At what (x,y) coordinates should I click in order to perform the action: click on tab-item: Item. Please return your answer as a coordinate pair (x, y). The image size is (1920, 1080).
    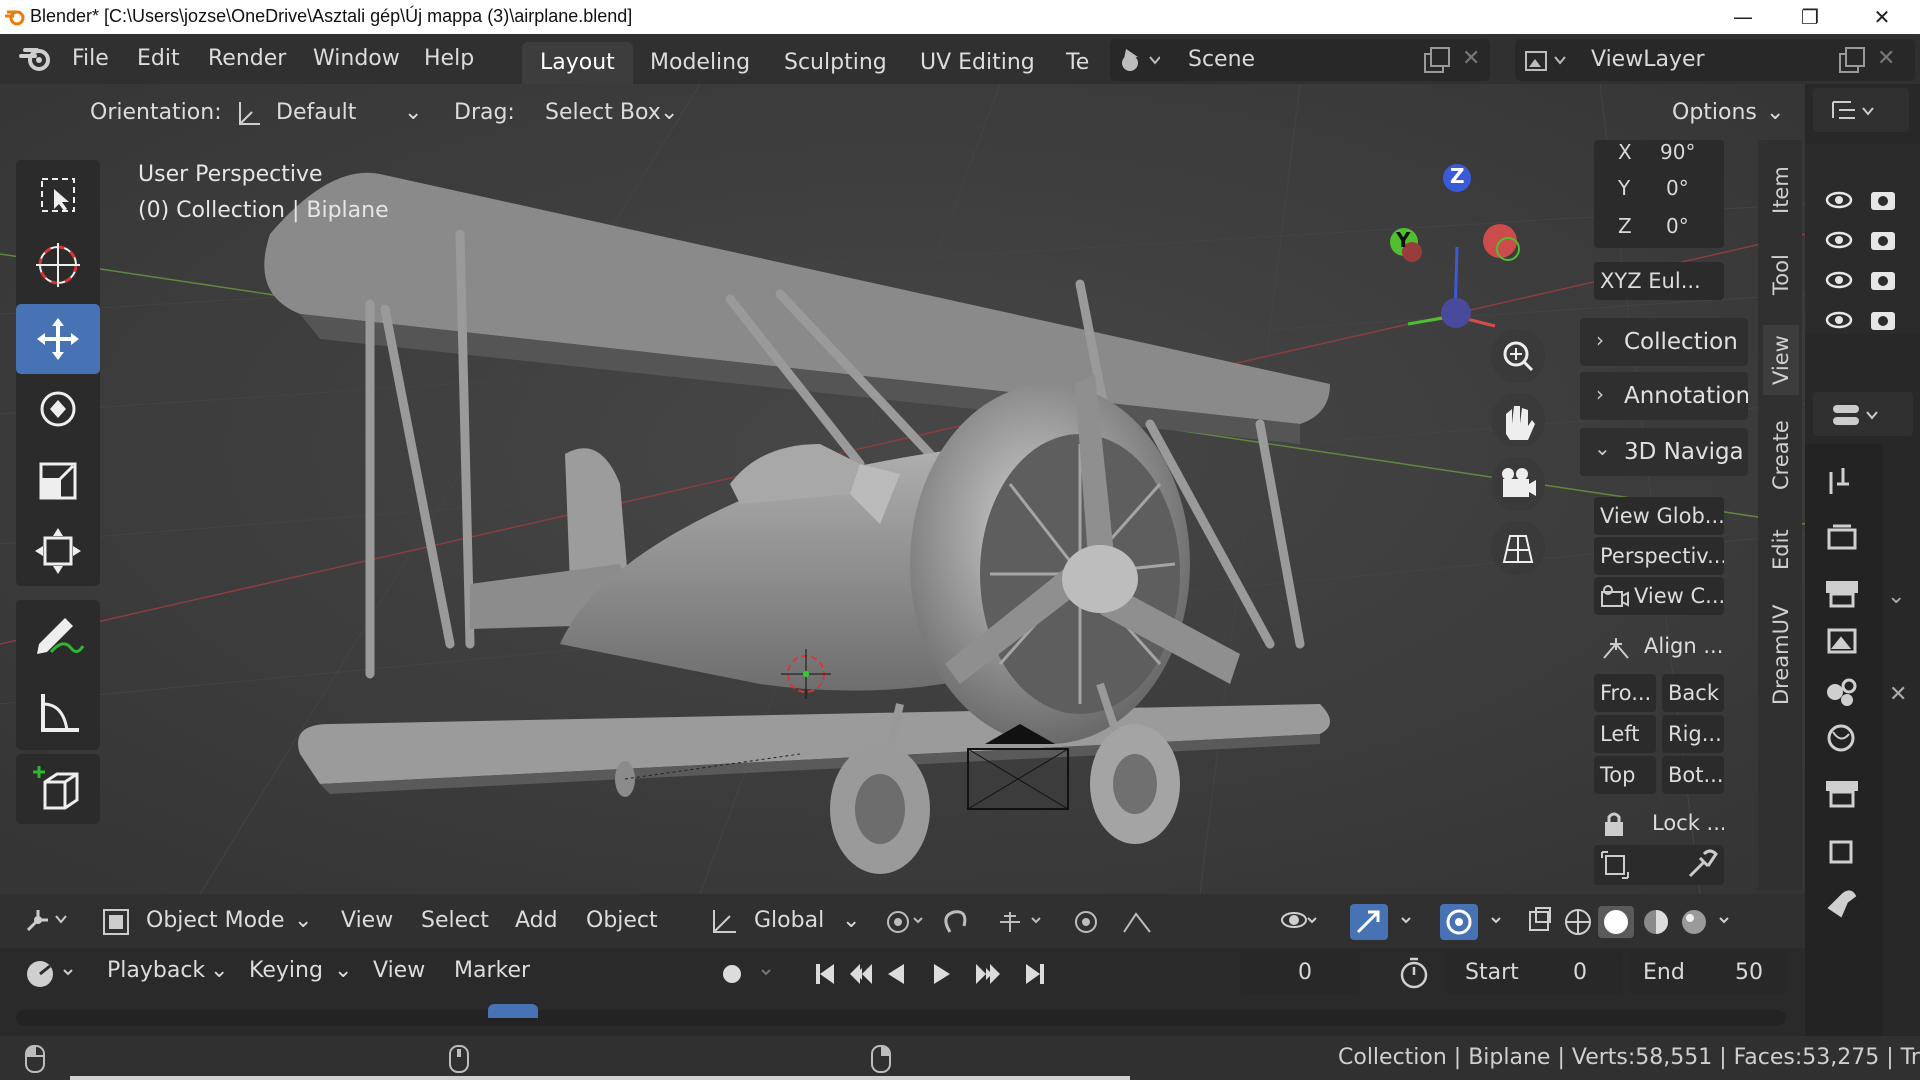
    Looking at the image, I should click on (1781, 190).